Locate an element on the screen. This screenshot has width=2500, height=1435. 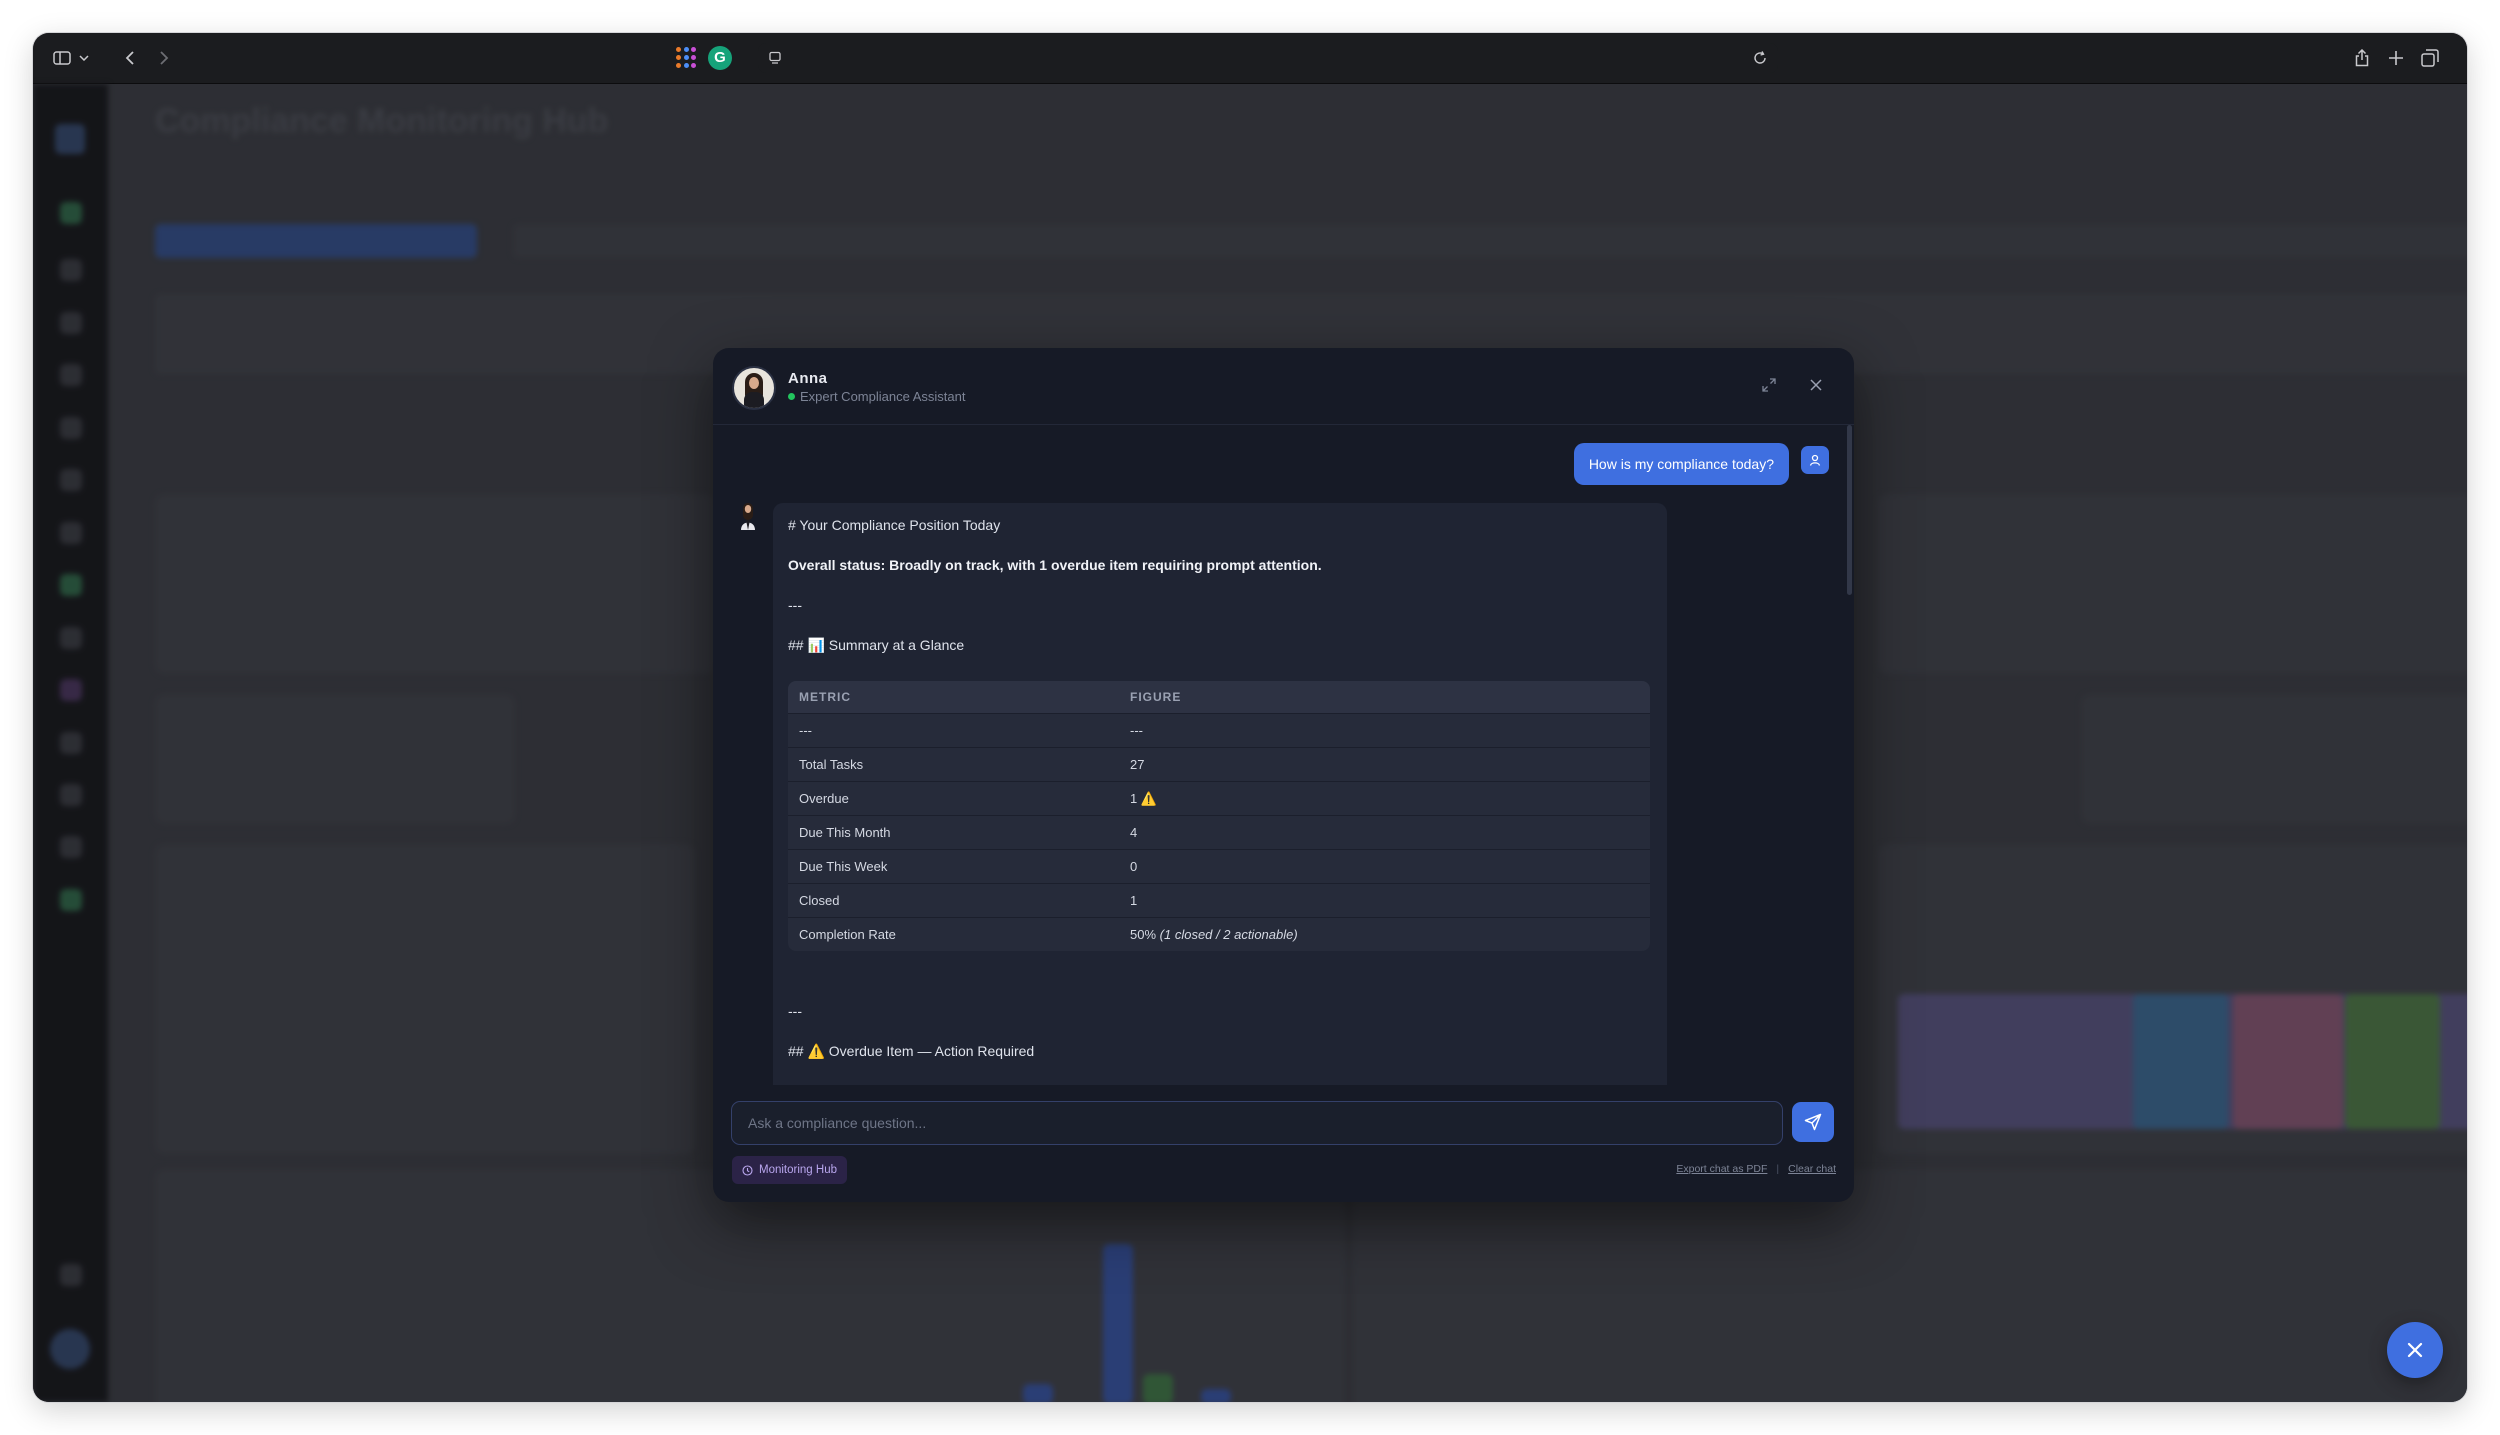
table-cell-metric: Due This Week is located at coordinates (953, 866).